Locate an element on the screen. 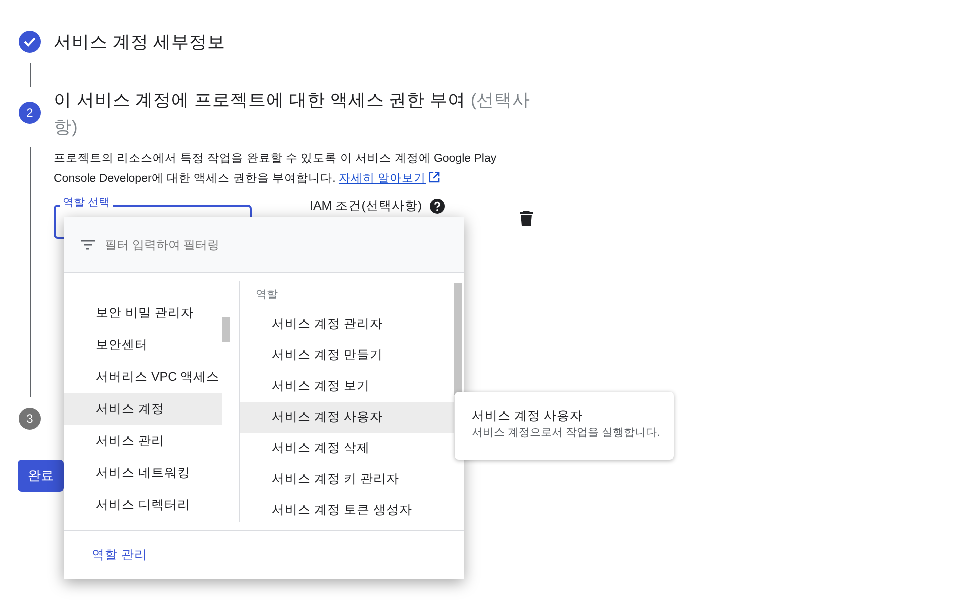 Image resolution: width=966 pixels, height=600 pixels. help-icon is located at coordinates (438, 206).